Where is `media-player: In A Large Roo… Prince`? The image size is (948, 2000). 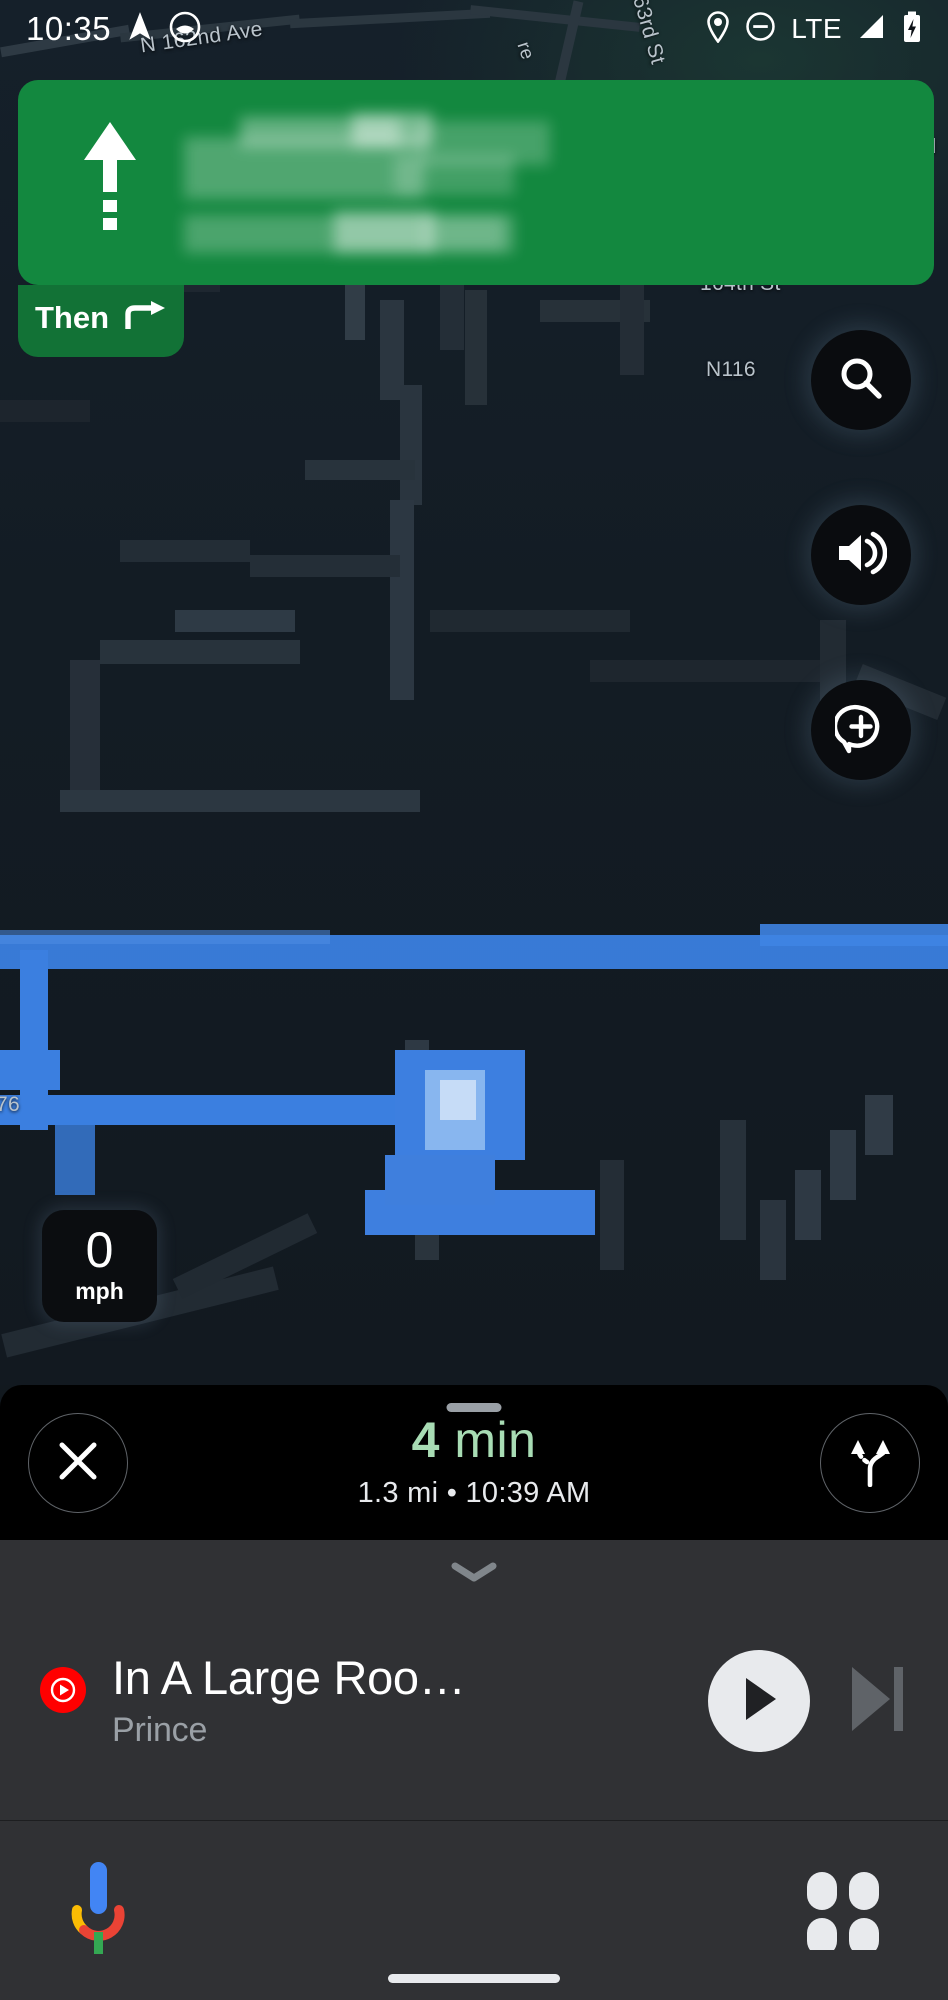
media-player: In A Large Roo… Prince is located at coordinates (474, 1680).